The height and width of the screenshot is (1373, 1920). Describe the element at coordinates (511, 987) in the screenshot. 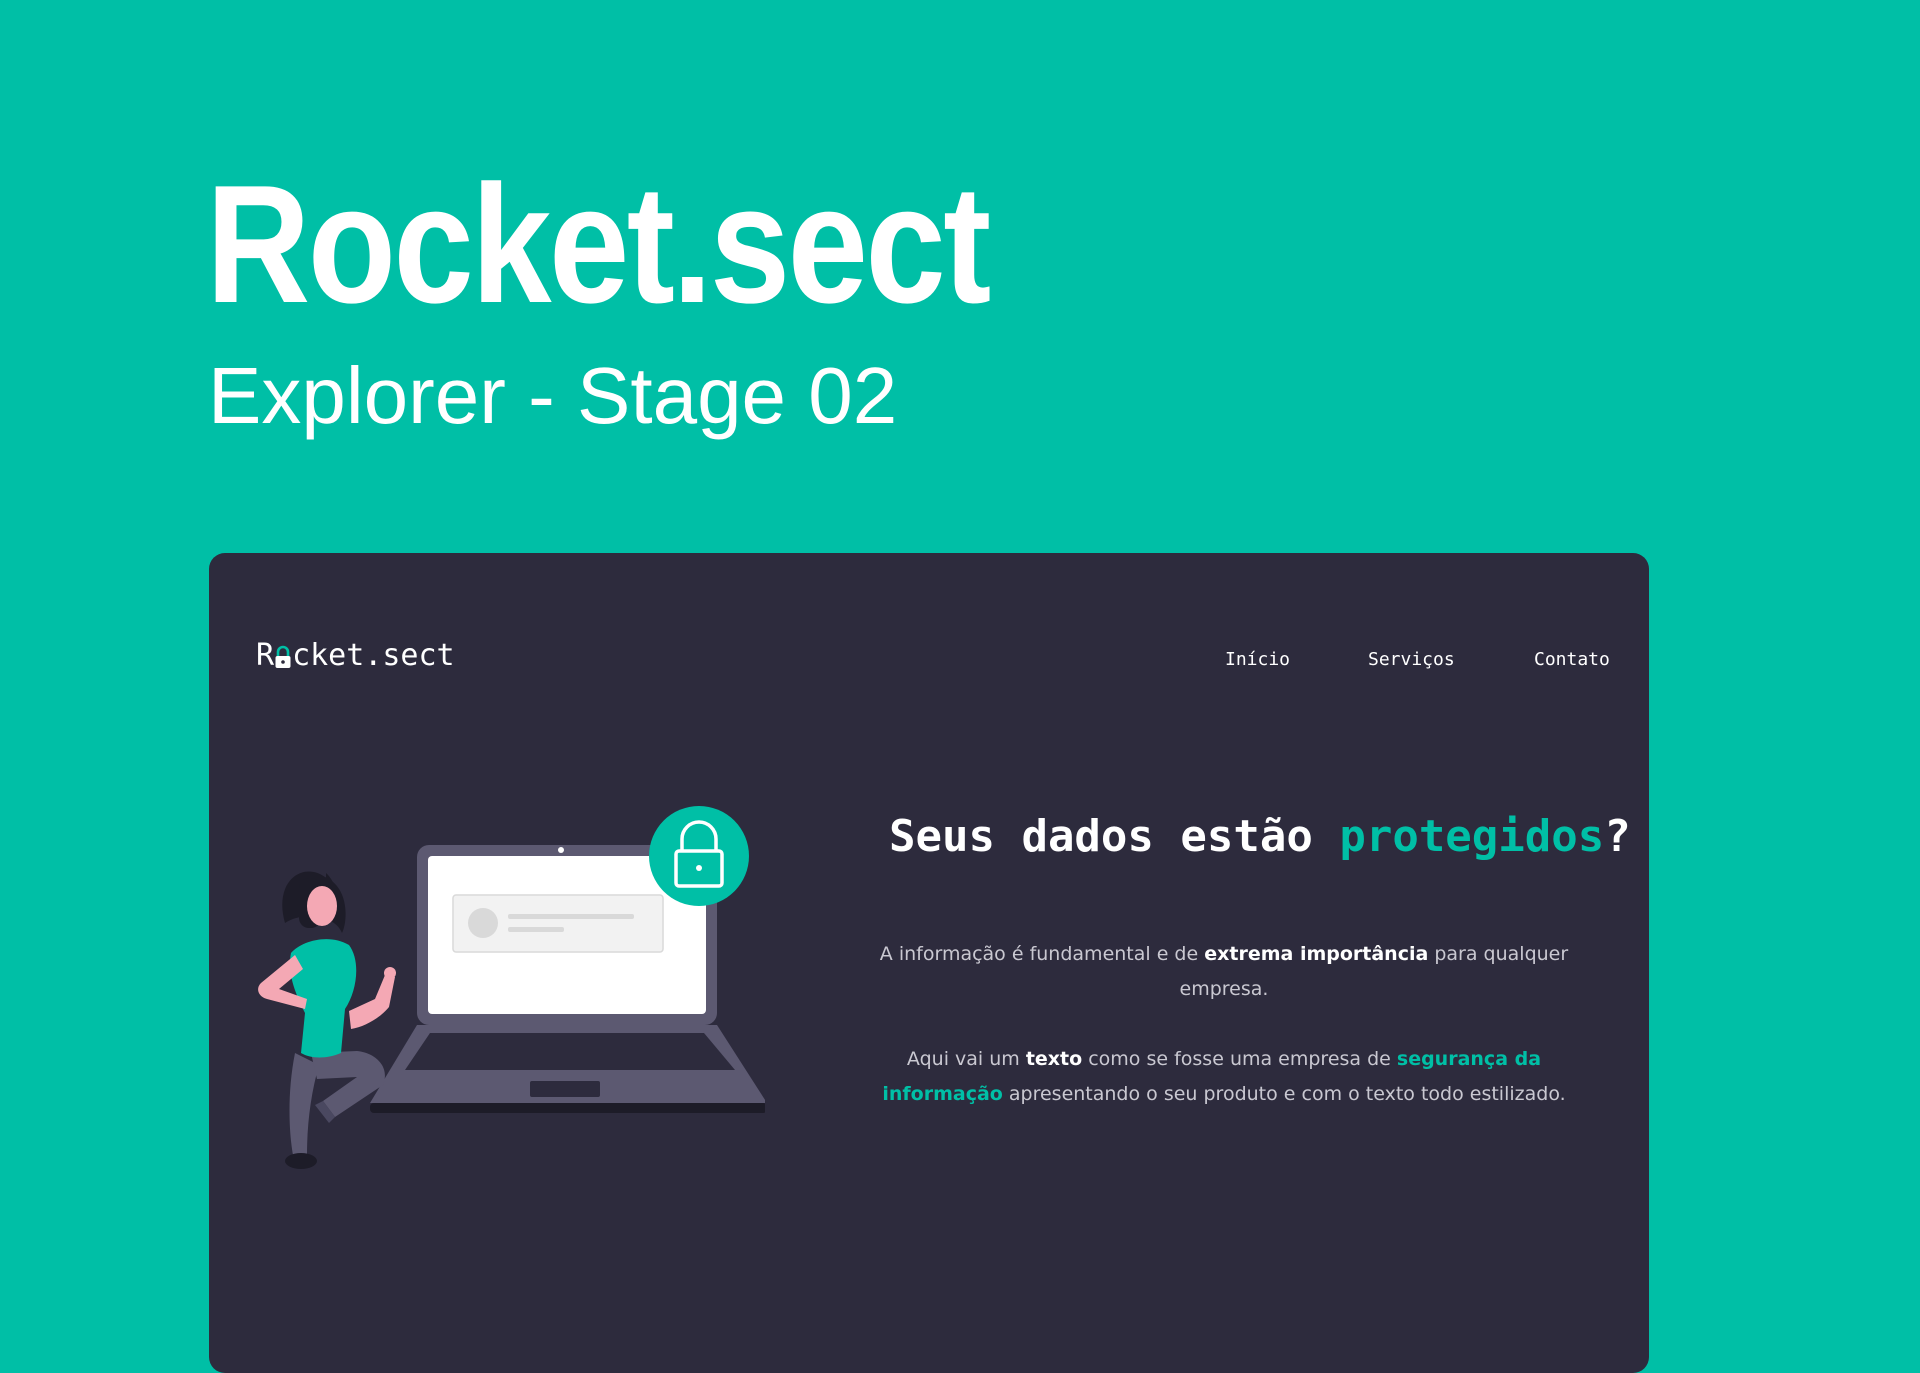

I see `woman-with-laptop-and-padlock-illustration` at that location.